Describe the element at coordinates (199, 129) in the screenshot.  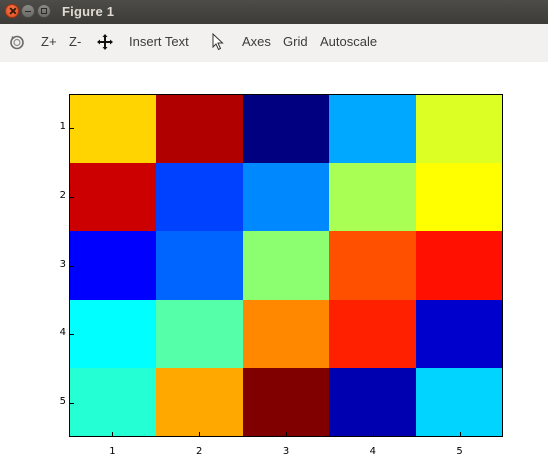
I see `heatmap-cell-r1-c2` at that location.